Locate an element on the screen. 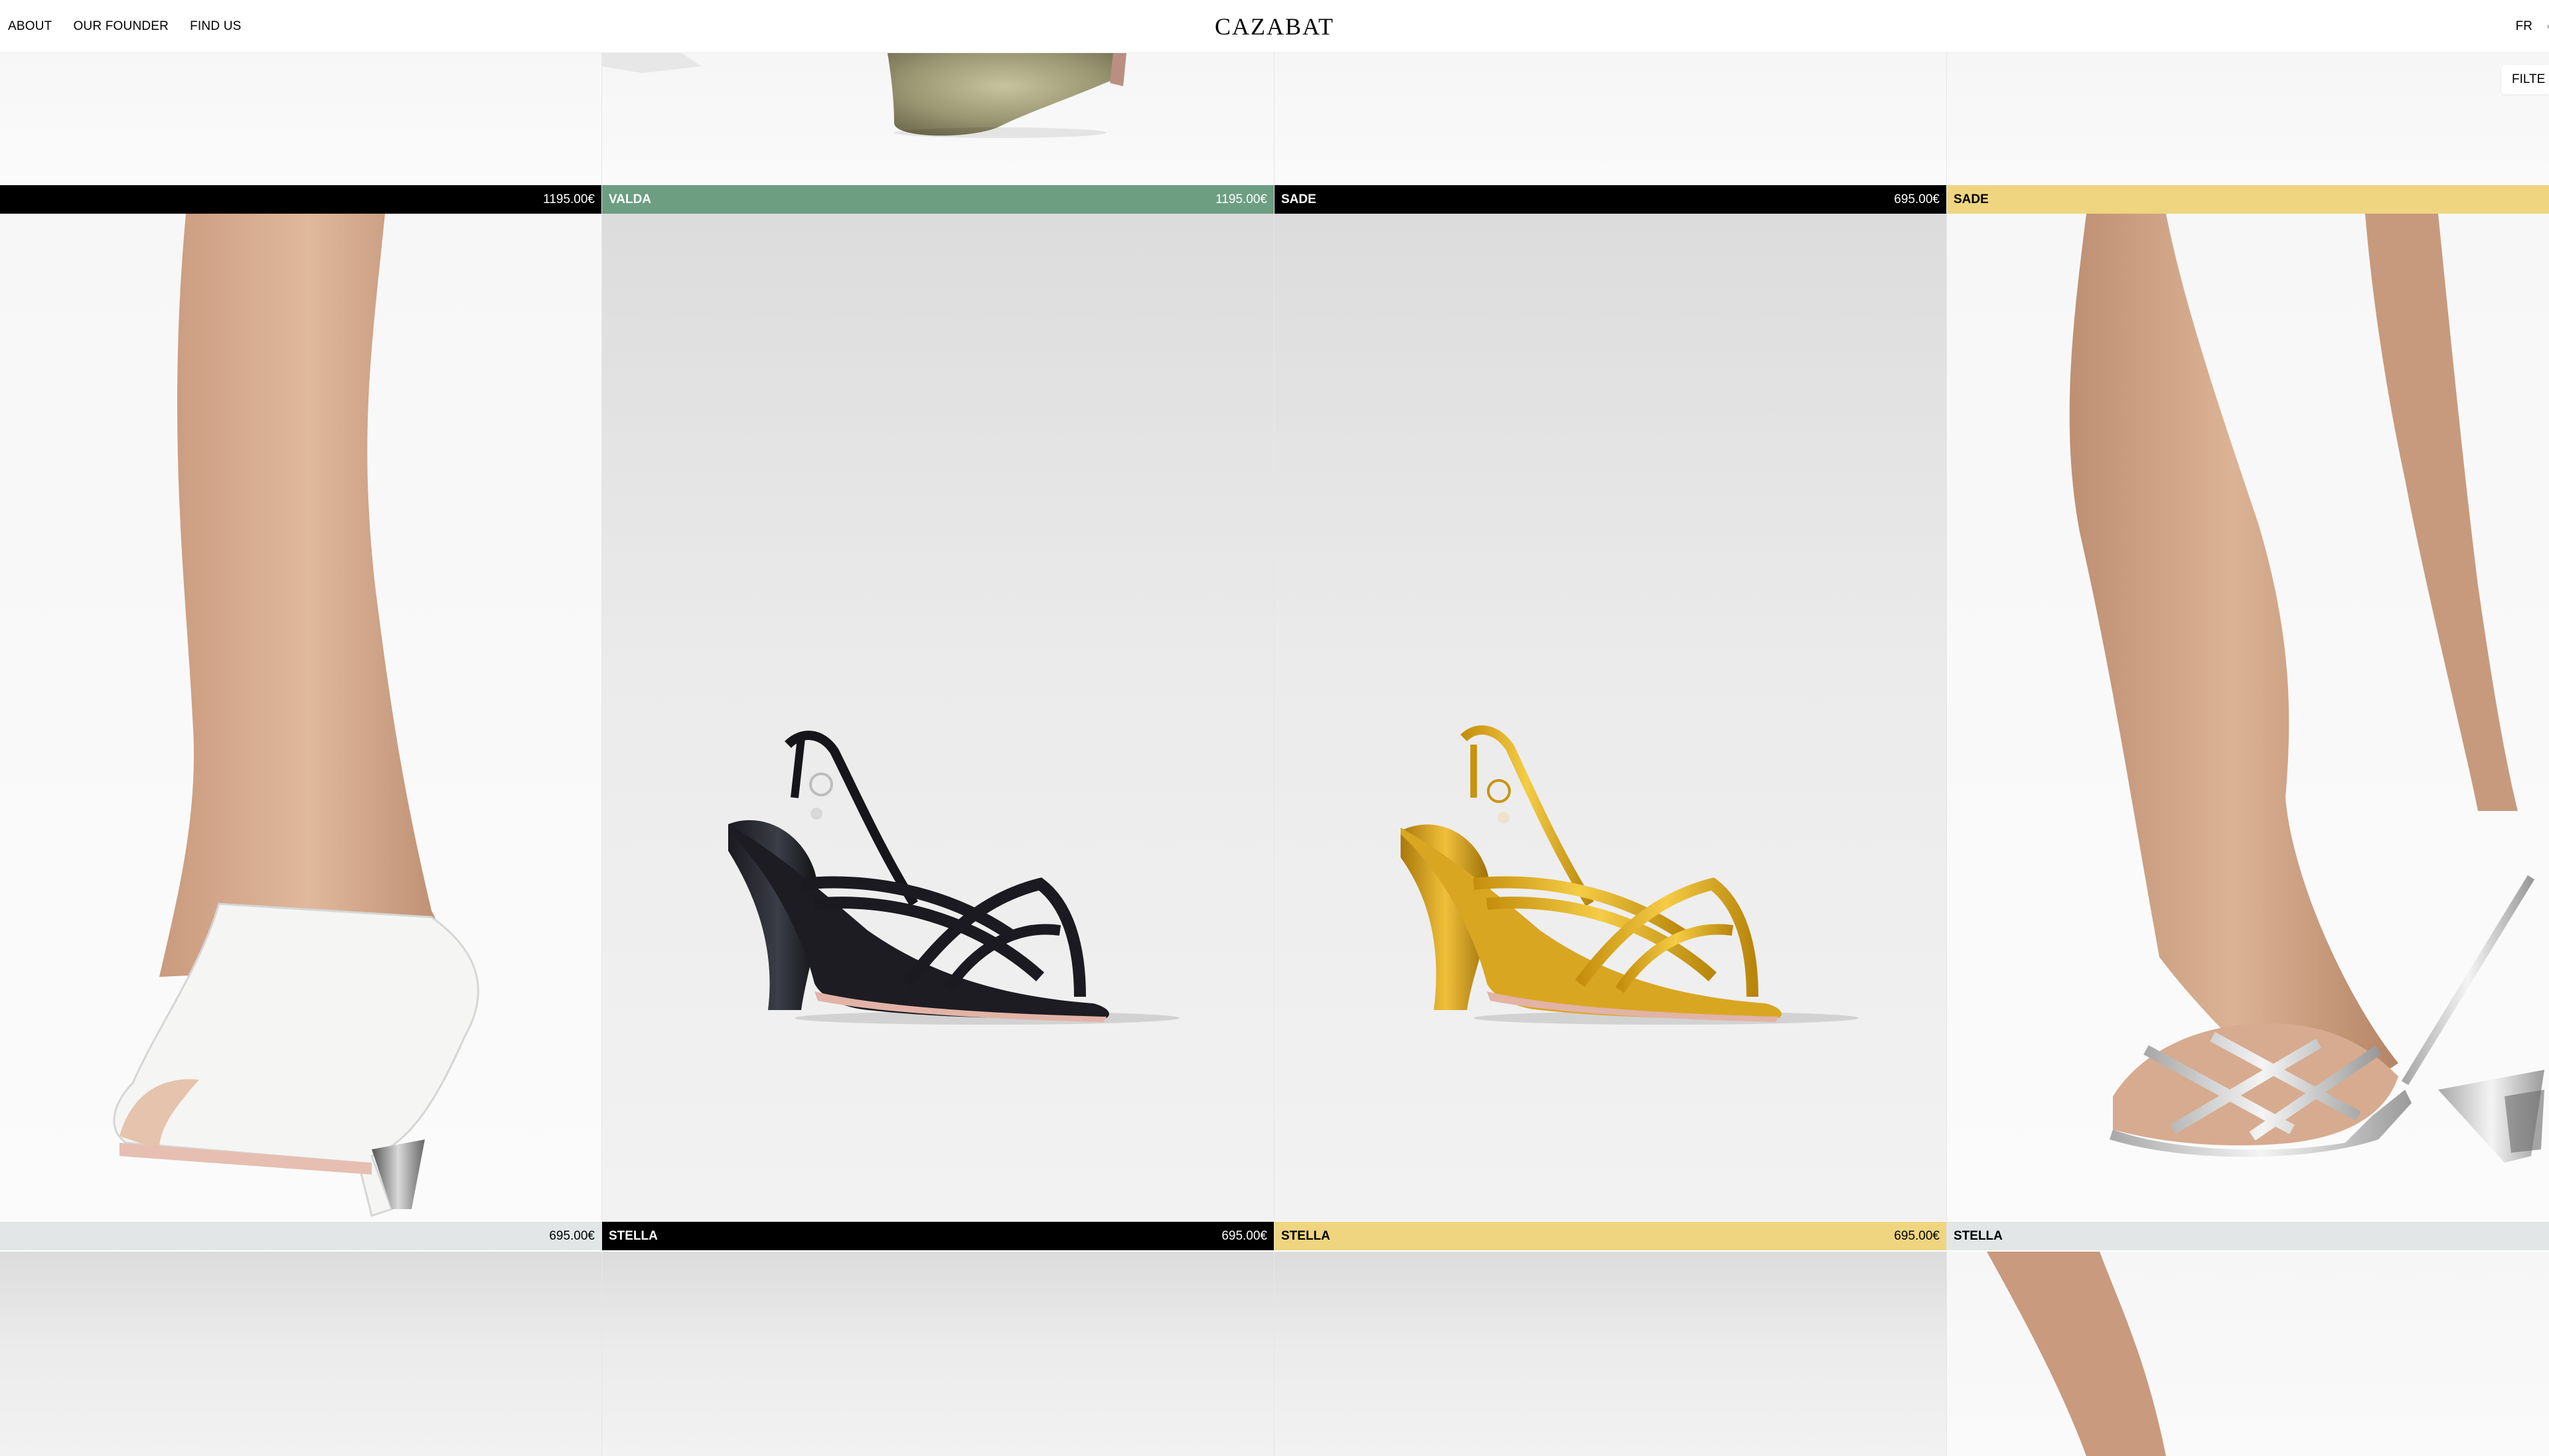 The image size is (2549, 1456). main-nav: ABOUT OUR FOUNDER FIND US is located at coordinates (125, 26).